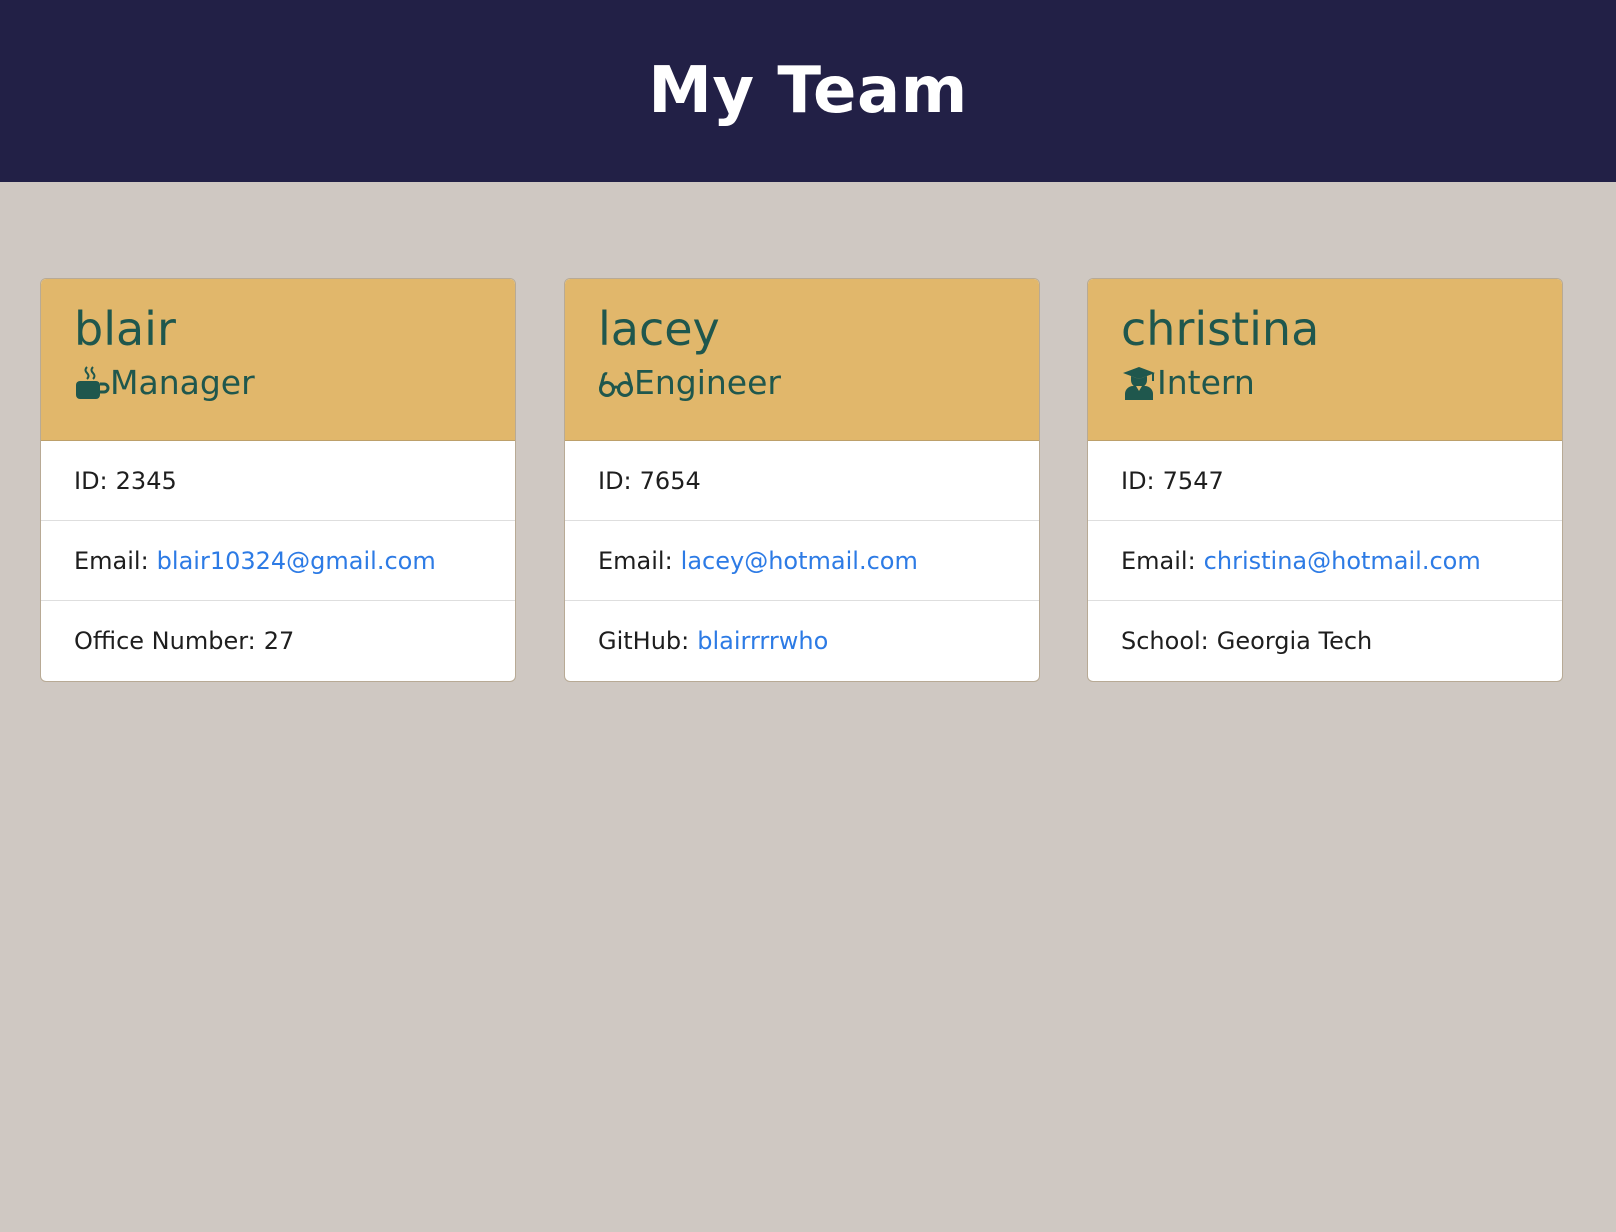 The width and height of the screenshot is (1616, 1232). What do you see at coordinates (707, 382) in the screenshot?
I see `role-label: Engineer` at bounding box center [707, 382].